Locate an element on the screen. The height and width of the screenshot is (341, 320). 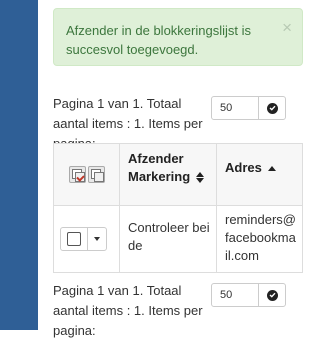
column-header-markering: Afzender Markering is located at coordinates (168, 174).